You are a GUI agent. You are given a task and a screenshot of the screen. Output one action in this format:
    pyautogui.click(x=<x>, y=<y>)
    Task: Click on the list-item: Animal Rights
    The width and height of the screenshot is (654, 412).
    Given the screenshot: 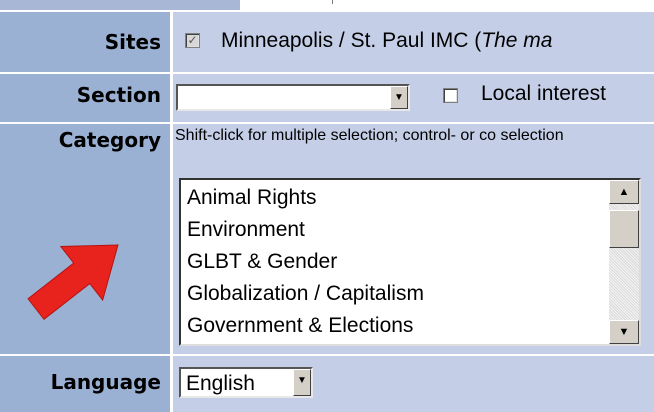 What is the action you would take?
    pyautogui.click(x=398, y=198)
    